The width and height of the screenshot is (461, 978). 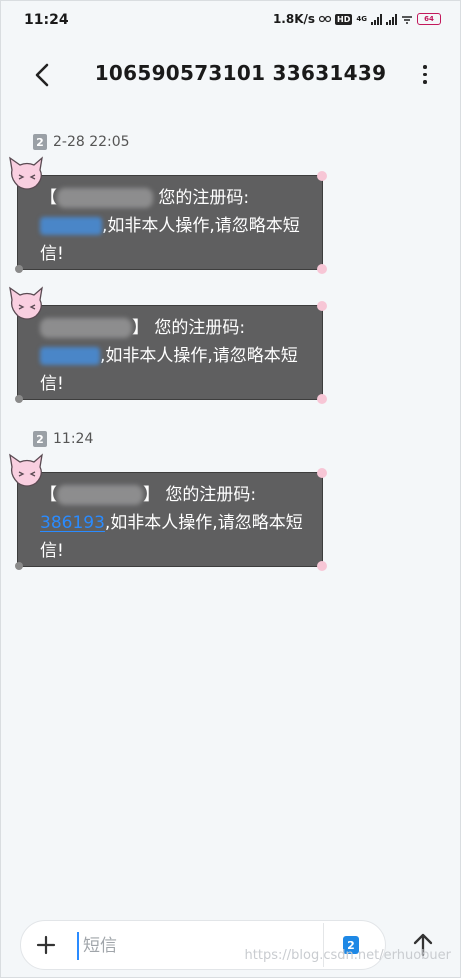 I want to click on signal-2-icon, so click(x=391, y=19).